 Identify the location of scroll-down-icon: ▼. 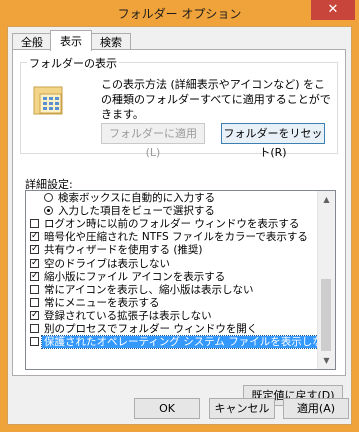
(326, 360).